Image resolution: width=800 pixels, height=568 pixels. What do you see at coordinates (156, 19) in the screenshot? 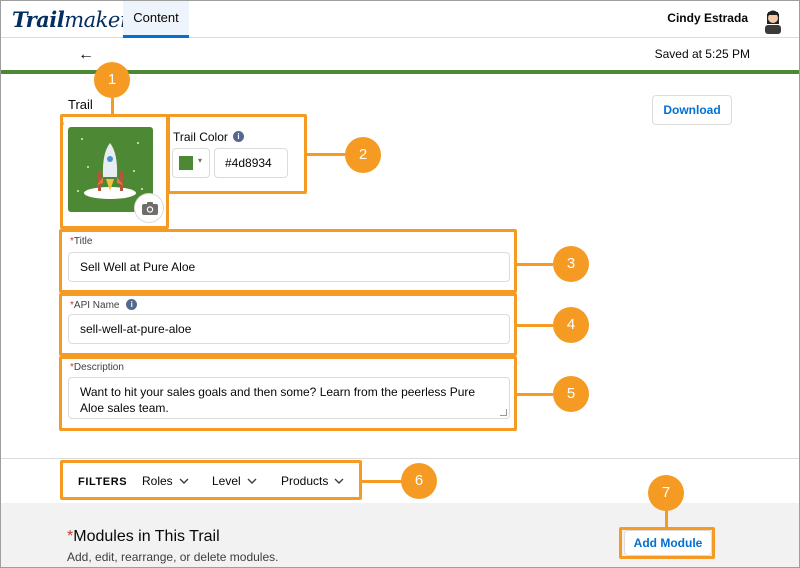
I see `tab-content: Content` at bounding box center [156, 19].